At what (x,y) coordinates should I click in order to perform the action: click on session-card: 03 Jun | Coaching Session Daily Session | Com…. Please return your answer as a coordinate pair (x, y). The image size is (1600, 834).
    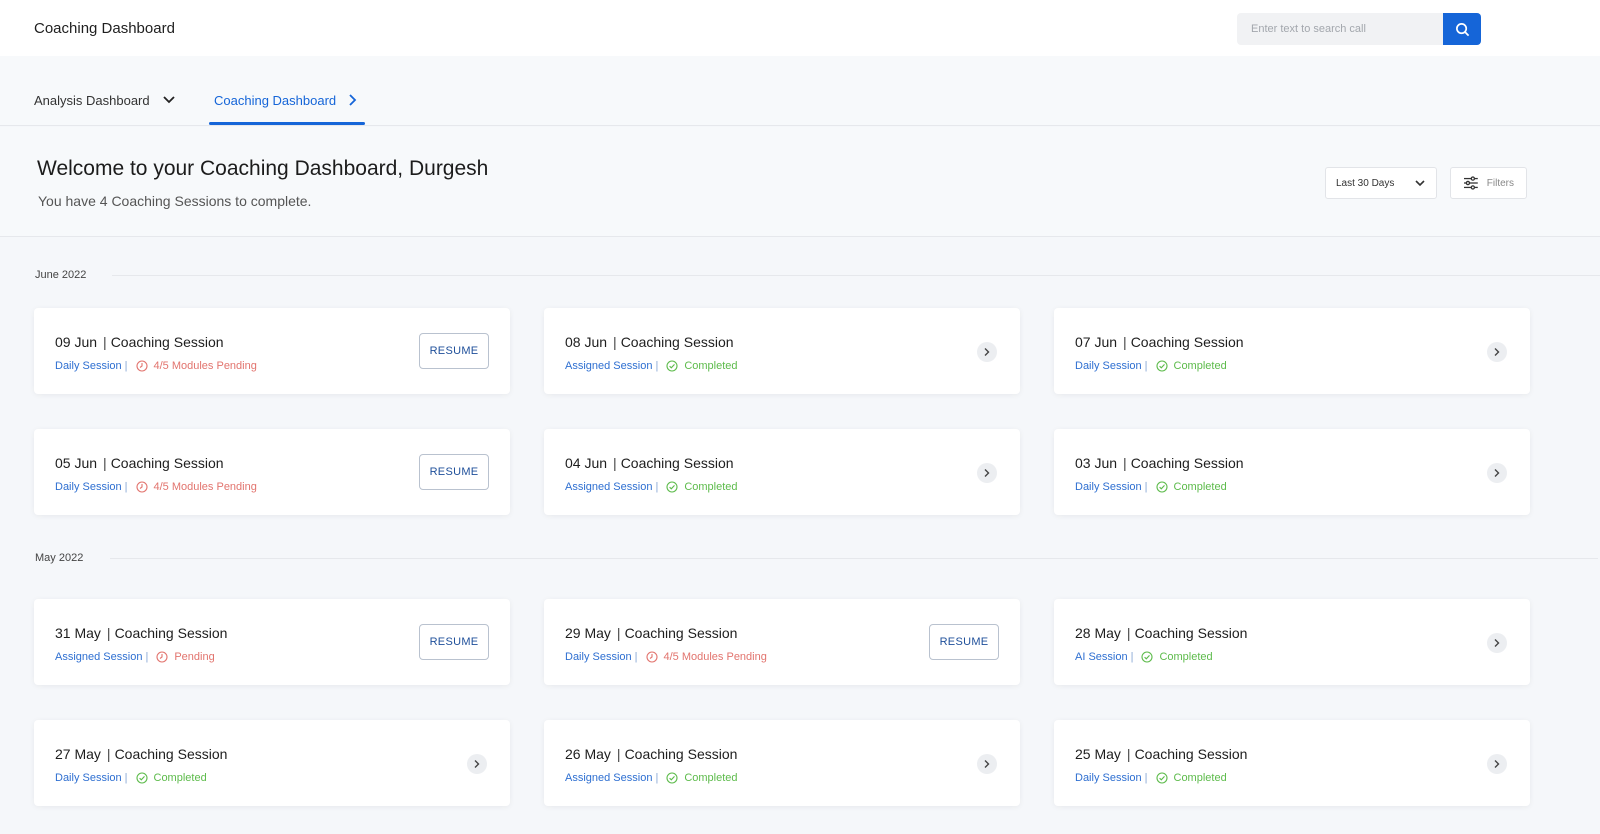
    Looking at the image, I should click on (1292, 472).